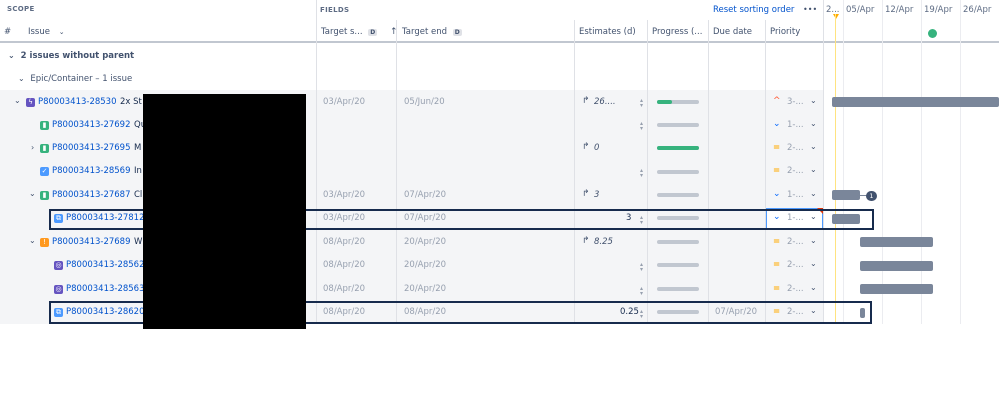  What do you see at coordinates (603, 242) in the screenshot?
I see `estimate-cell: 8.25` at bounding box center [603, 242].